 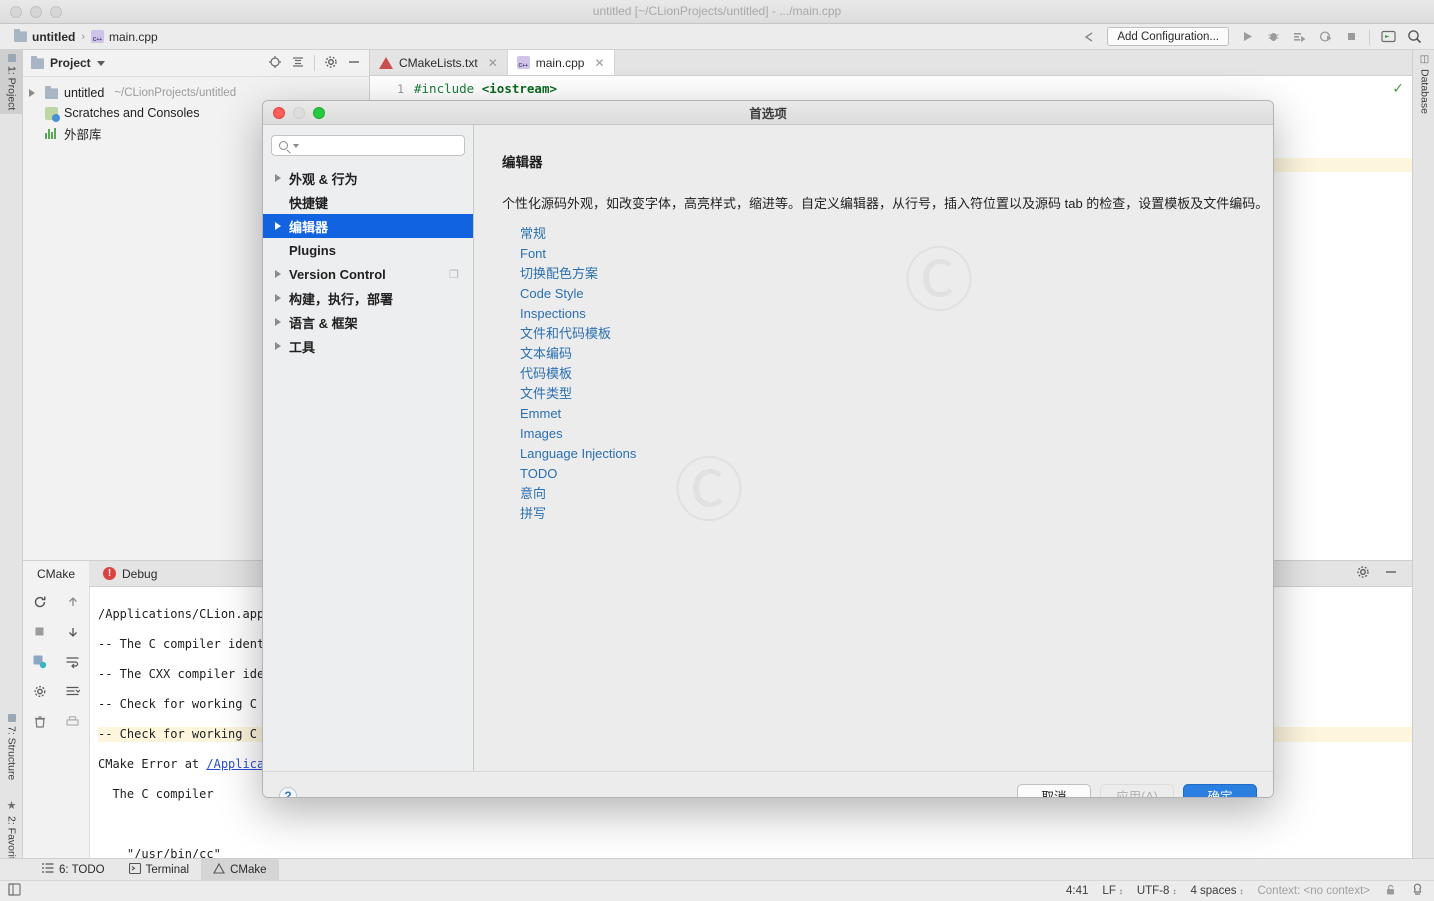 I want to click on sidebar-item-project: 1: Project, so click(x=11, y=82).